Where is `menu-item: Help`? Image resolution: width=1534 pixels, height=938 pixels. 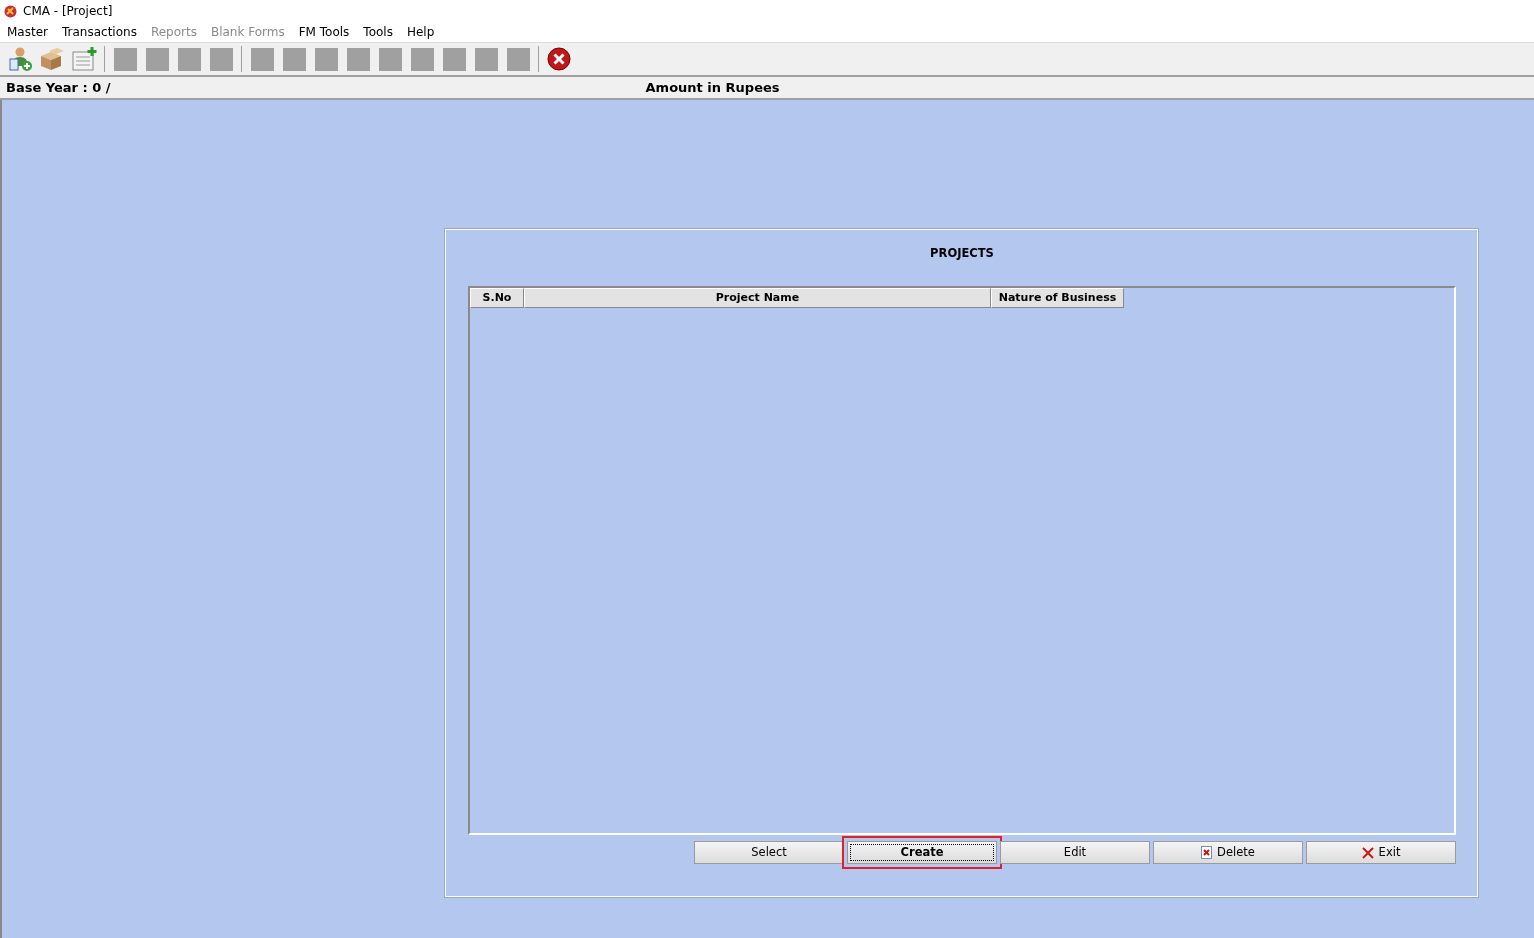
menu-item: Help is located at coordinates (420, 32).